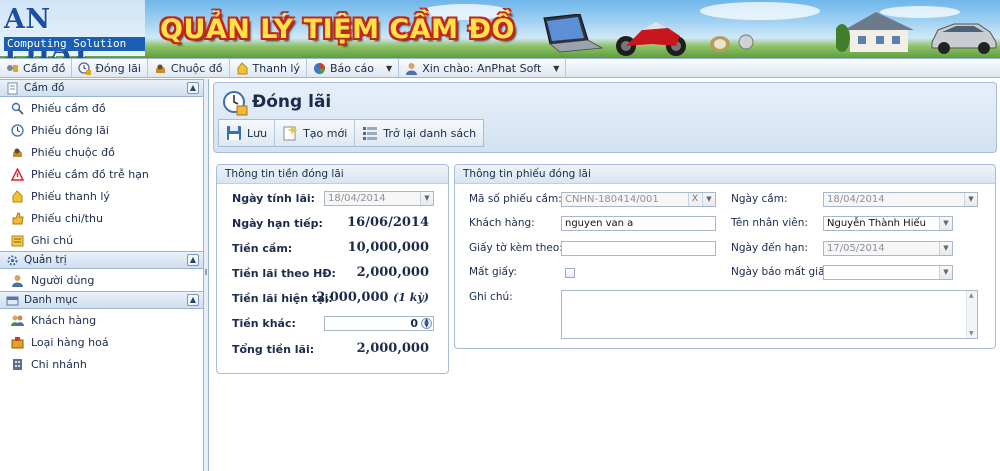 Image resolution: width=1000 pixels, height=471 pixels. Describe the element at coordinates (51, 300) in the screenshot. I see `sidebar-section-title: Danh mục` at that location.